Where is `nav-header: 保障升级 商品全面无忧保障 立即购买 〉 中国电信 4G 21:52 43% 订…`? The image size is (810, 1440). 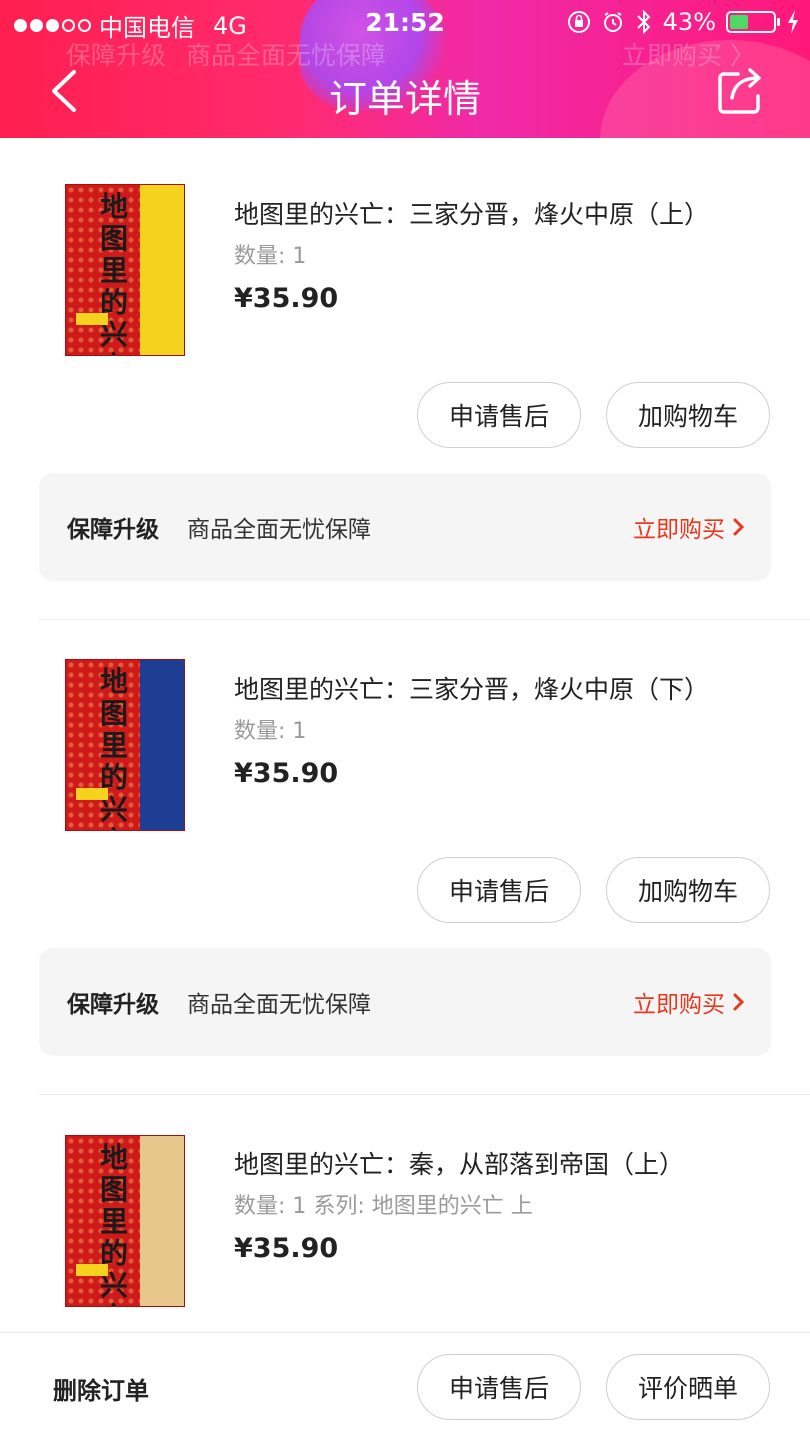 nav-header: 保障升级 商品全面无忧保障 立即购买 〉 中国电信 4G 21:52 43% 订… is located at coordinates (405, 69).